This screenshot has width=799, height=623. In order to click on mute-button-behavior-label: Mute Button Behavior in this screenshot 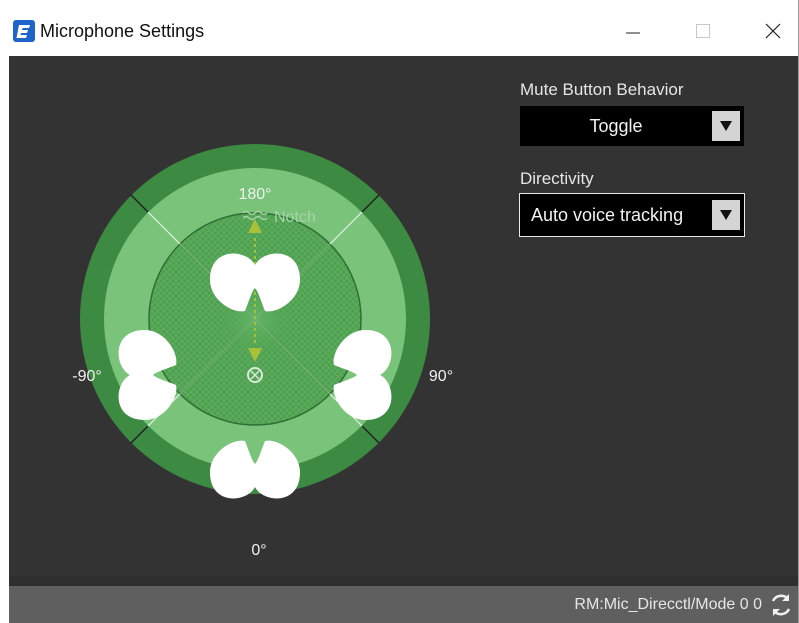, I will do `click(602, 89)`.